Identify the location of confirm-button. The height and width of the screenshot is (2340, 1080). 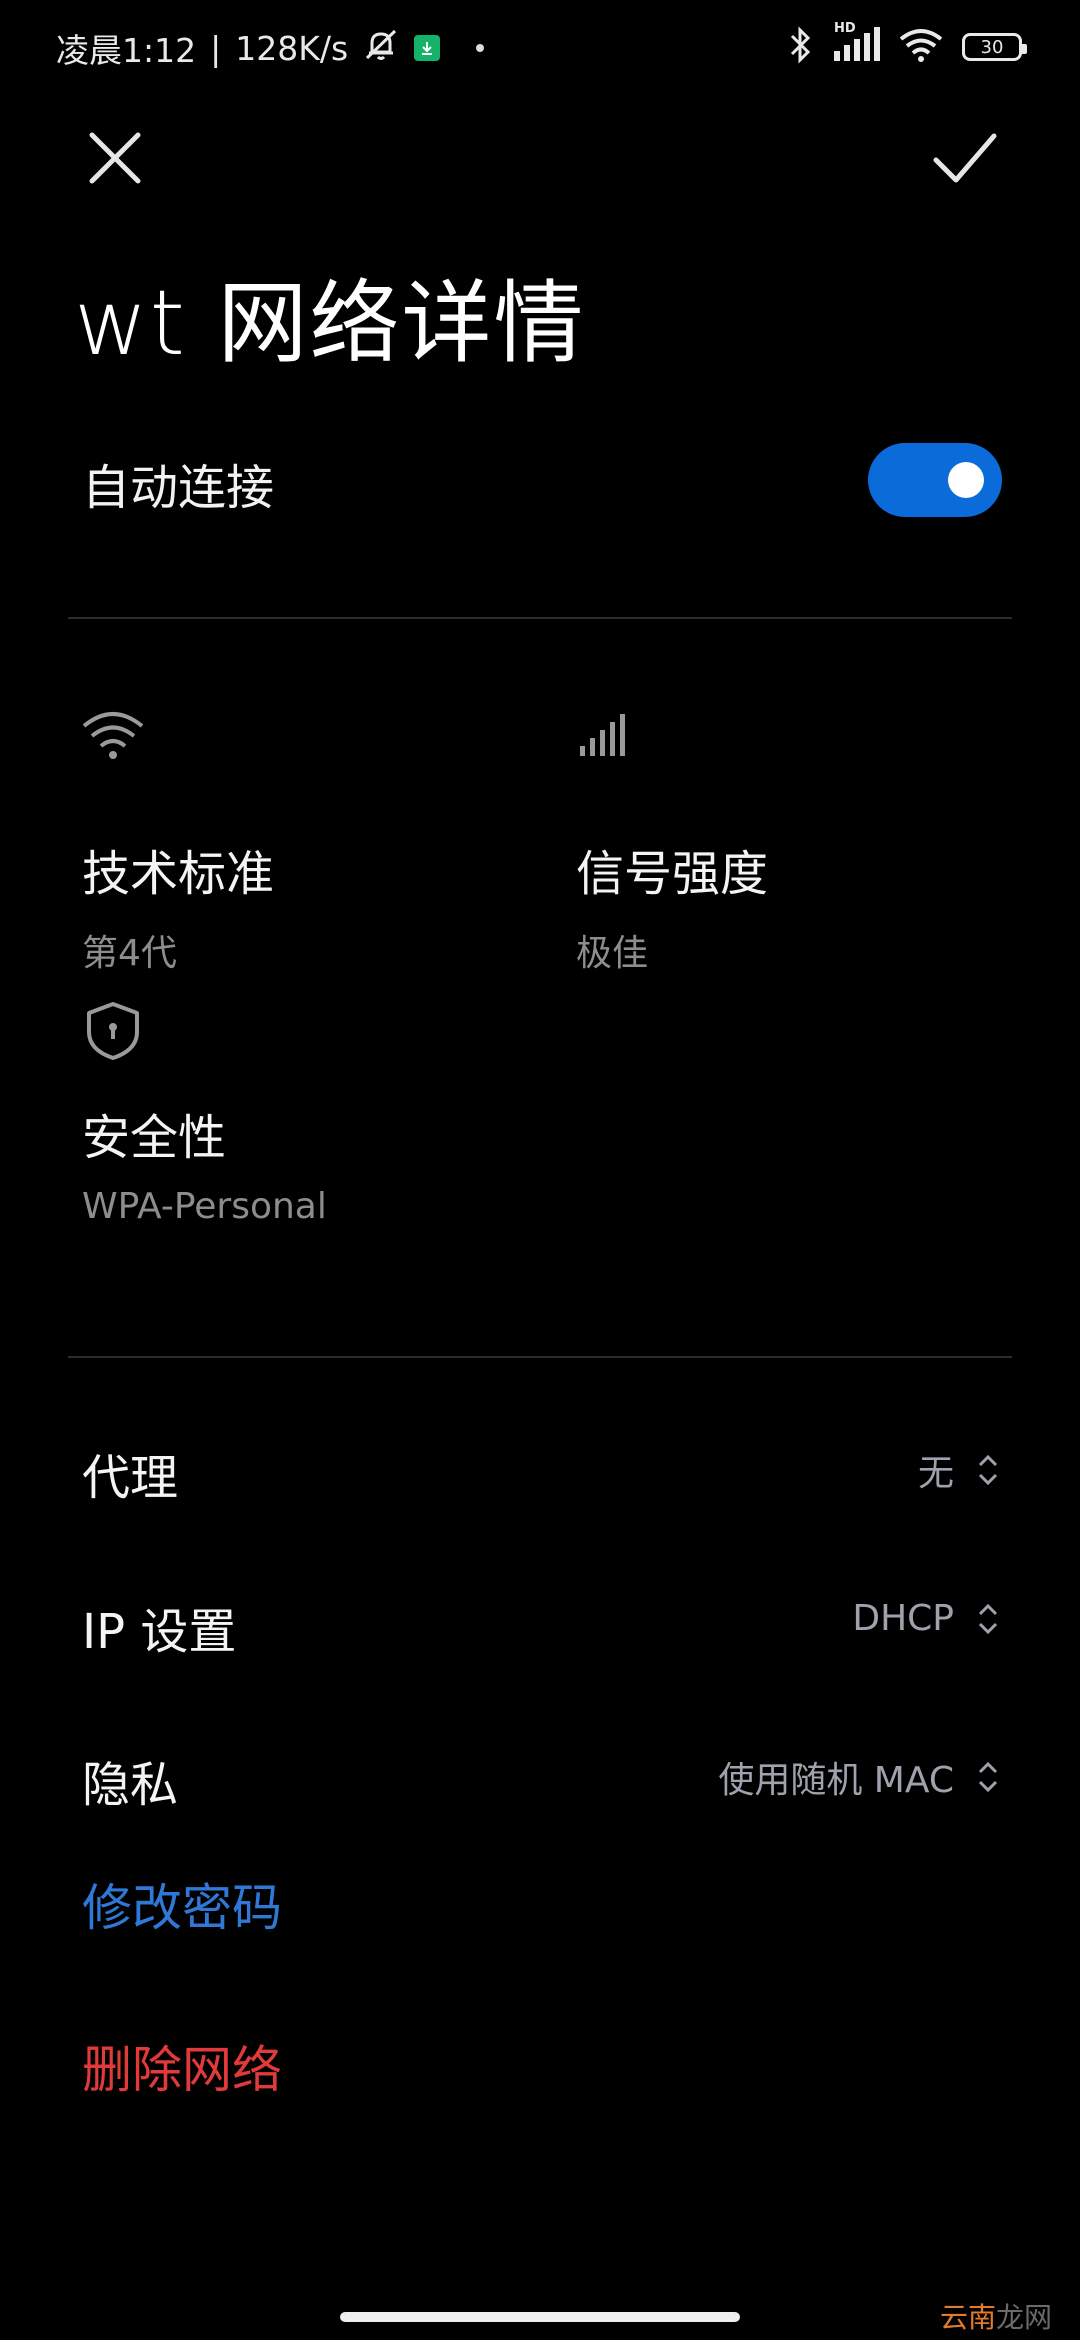
(965, 157).